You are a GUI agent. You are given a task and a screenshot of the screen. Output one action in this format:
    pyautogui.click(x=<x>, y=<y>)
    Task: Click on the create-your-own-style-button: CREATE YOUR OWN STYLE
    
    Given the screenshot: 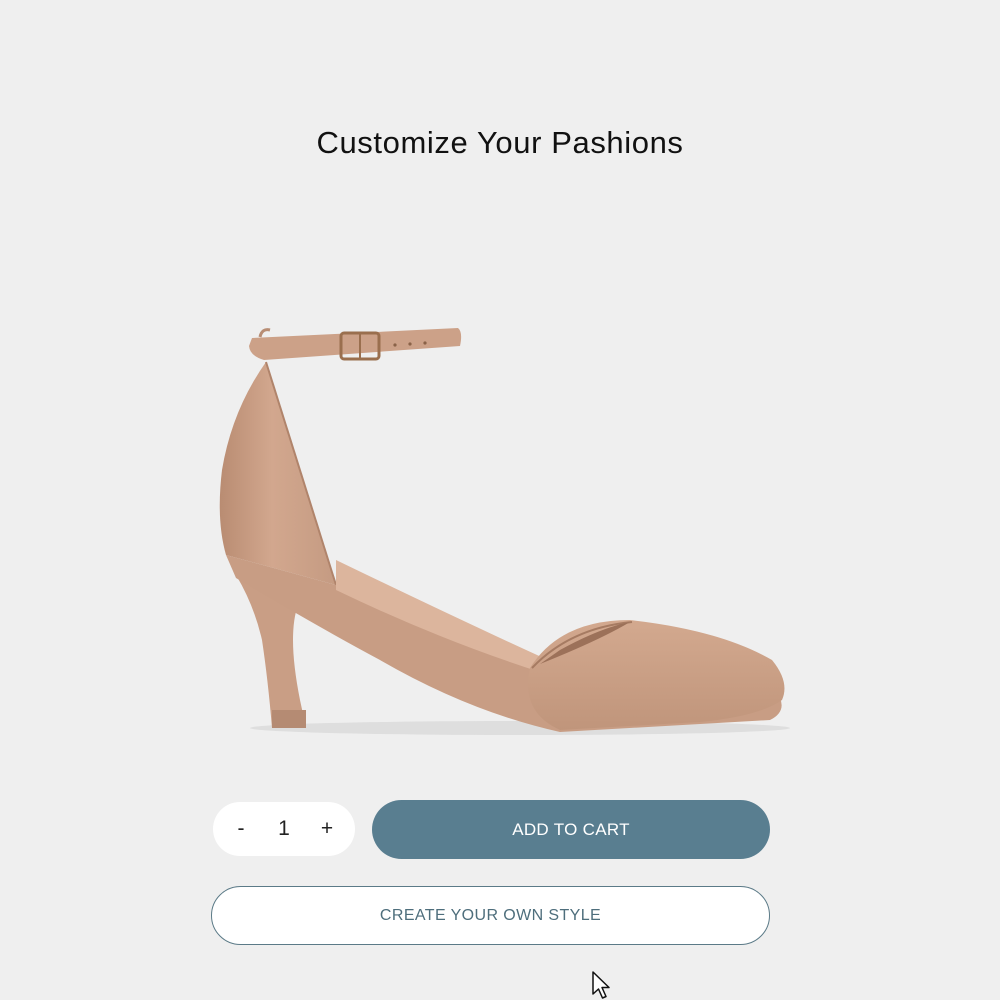 What is the action you would take?
    pyautogui.click(x=490, y=915)
    